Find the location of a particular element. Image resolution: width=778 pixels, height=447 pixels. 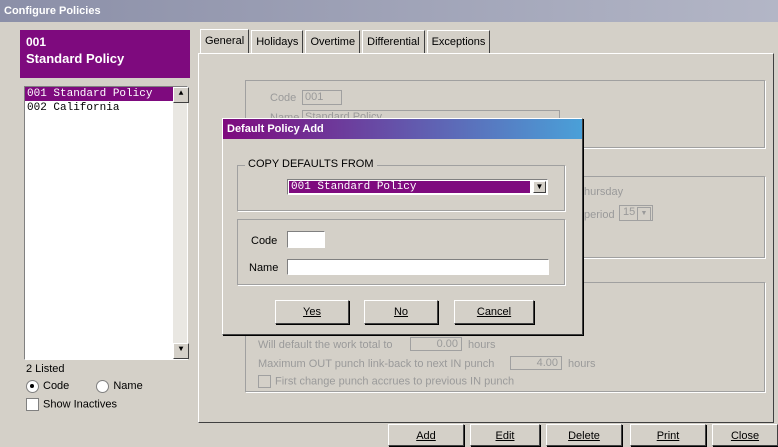

default-work-unit: hours is located at coordinates (482, 345).